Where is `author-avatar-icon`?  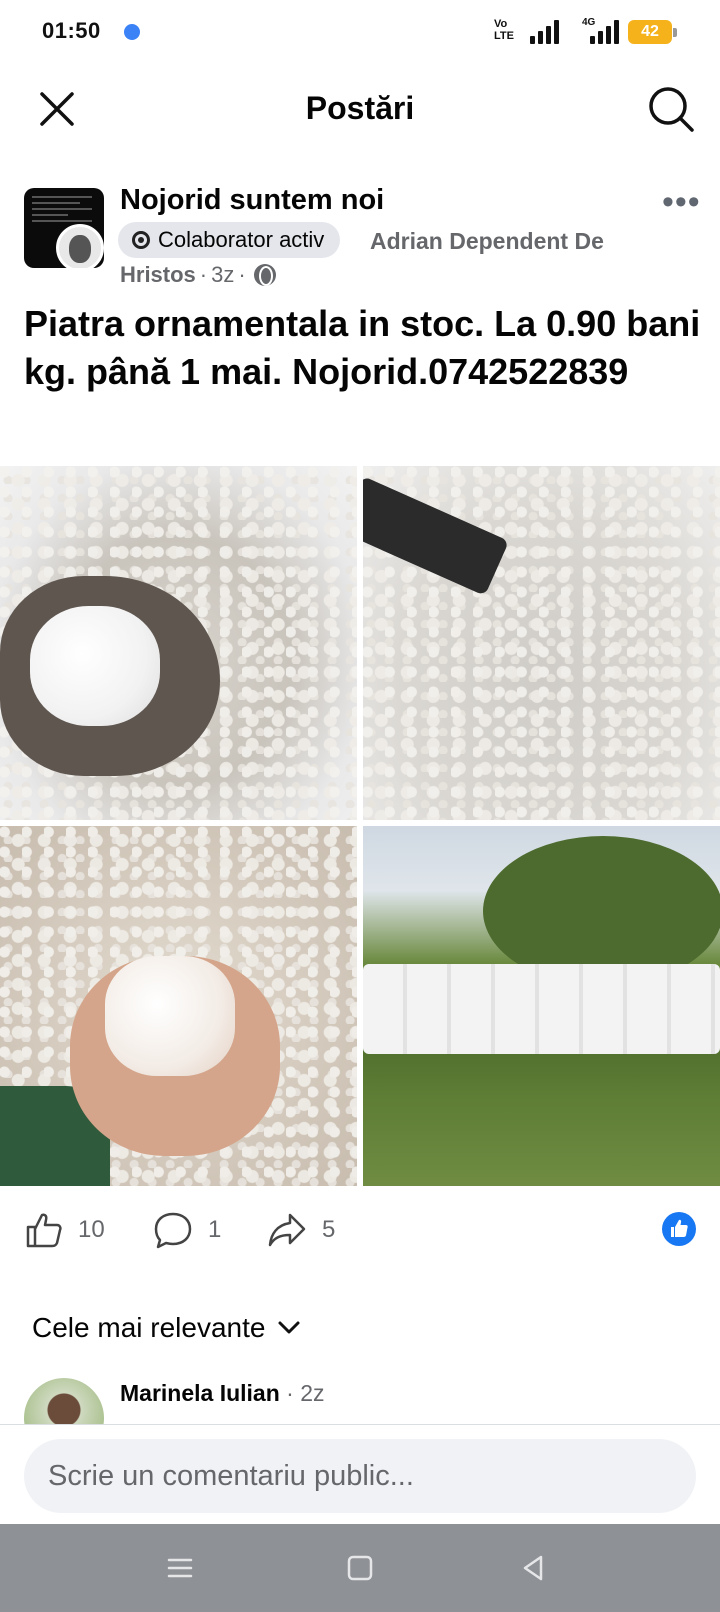
author-avatar-icon is located at coordinates (80, 246).